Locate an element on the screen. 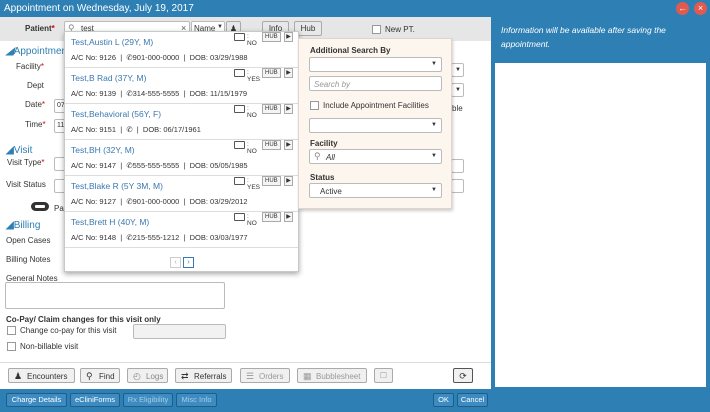 This screenshot has width=710, height=412. appointment-section-heading: ◢Appointment is located at coordinates (38, 51).